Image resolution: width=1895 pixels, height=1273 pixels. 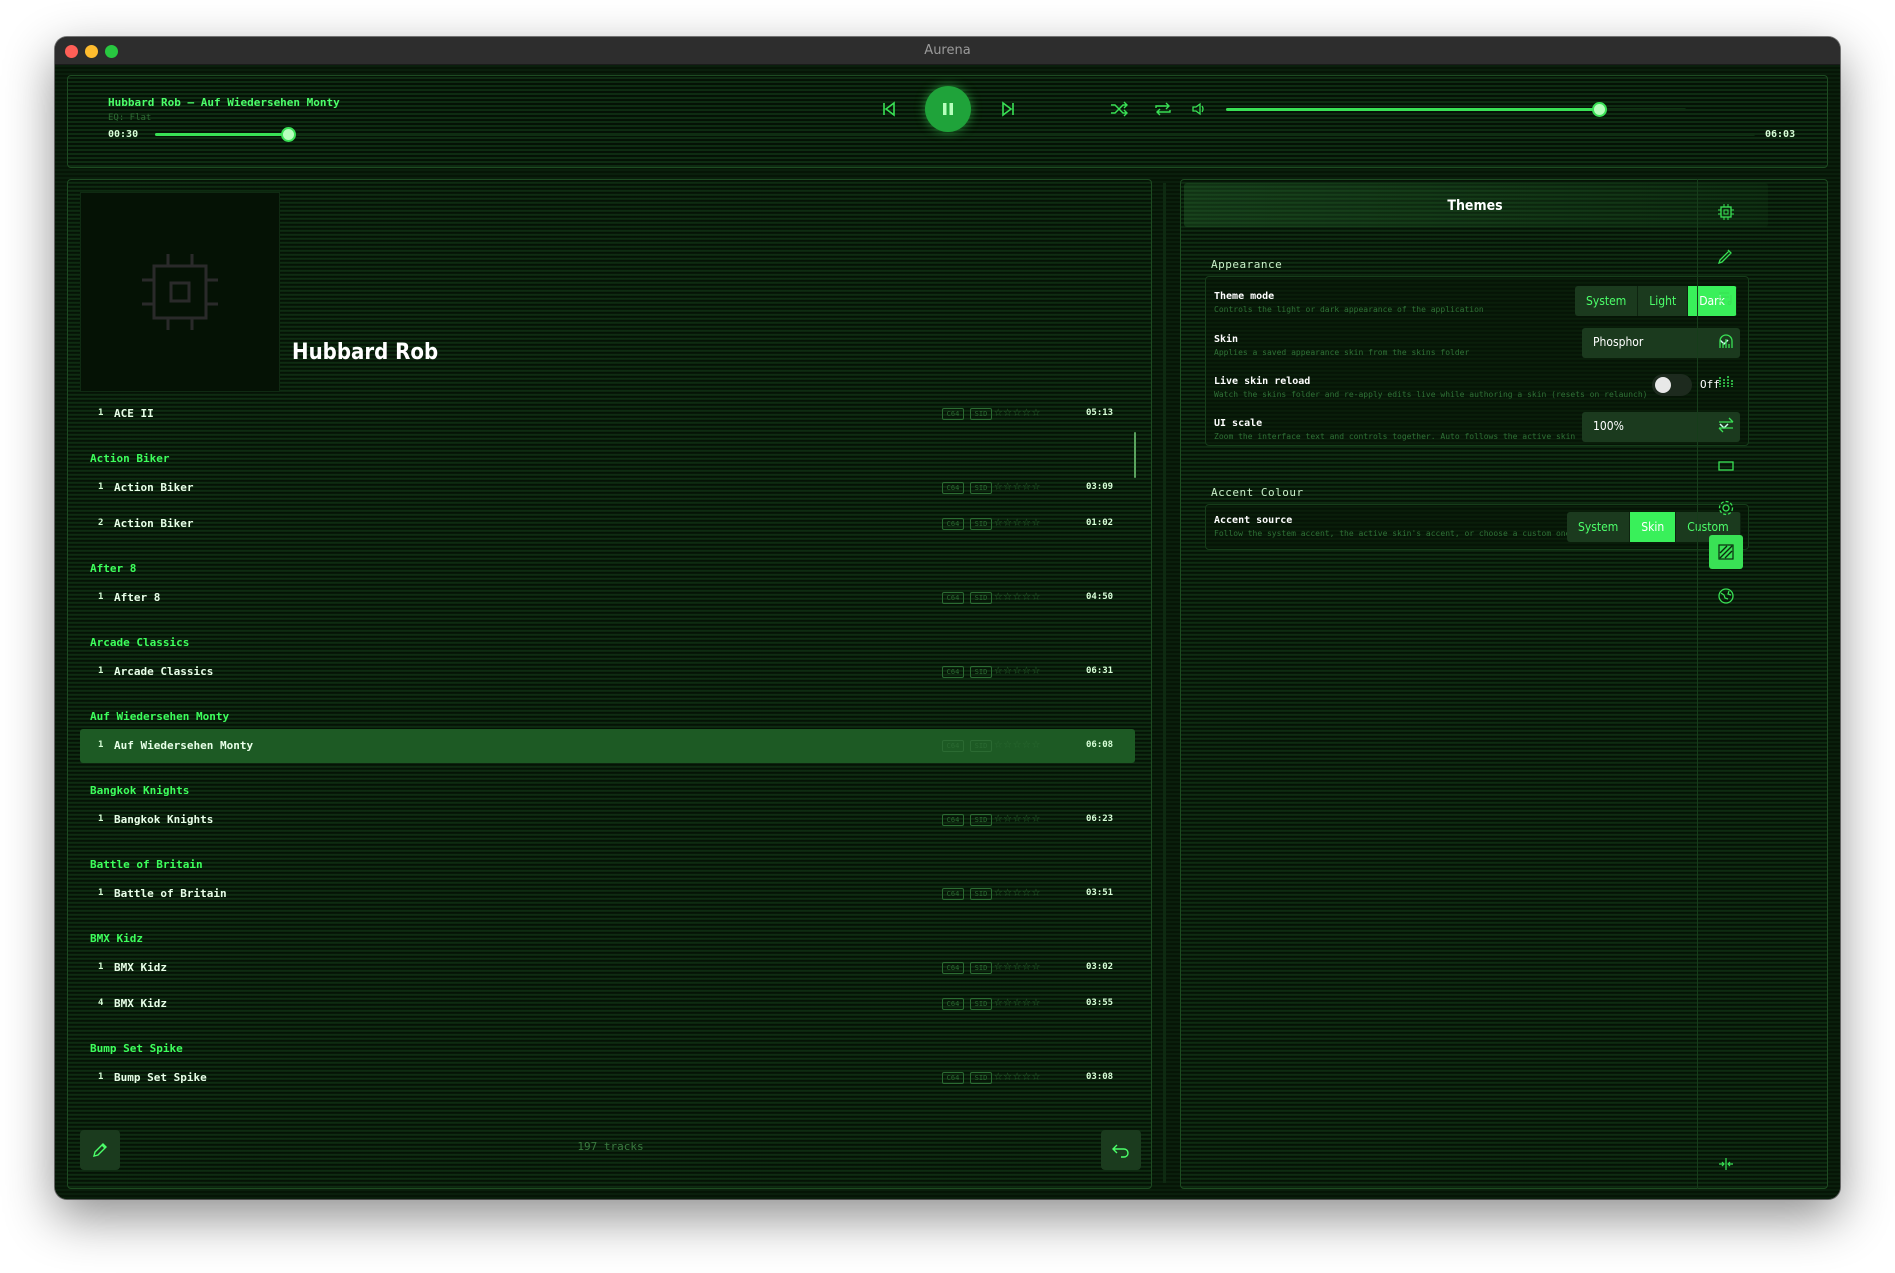 I want to click on globe-icon, so click(x=1726, y=596).